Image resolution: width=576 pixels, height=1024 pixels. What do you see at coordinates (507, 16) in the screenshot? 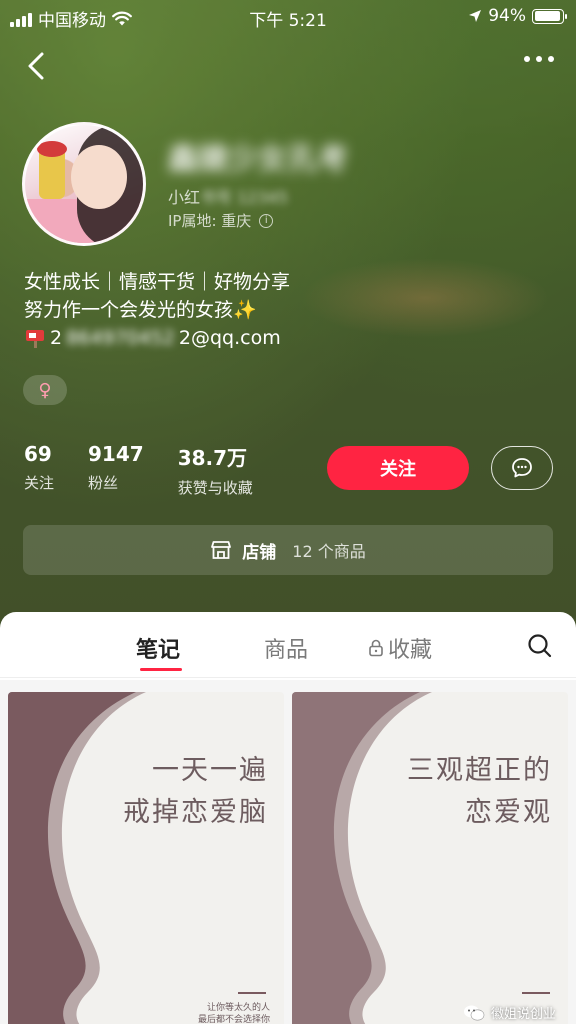
I see `battery-percent: 94%` at bounding box center [507, 16].